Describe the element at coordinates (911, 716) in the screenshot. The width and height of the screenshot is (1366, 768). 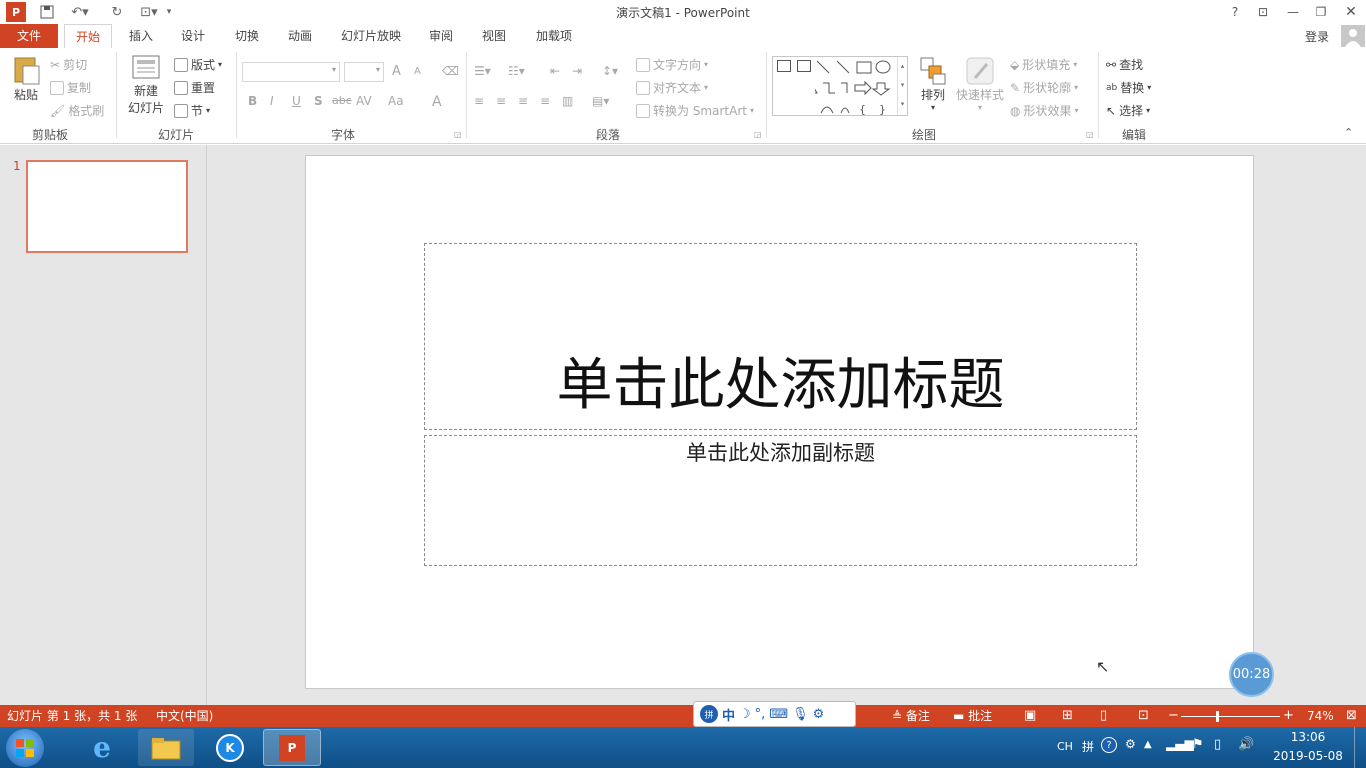
I see `notes-button: ≜ 备注` at that location.